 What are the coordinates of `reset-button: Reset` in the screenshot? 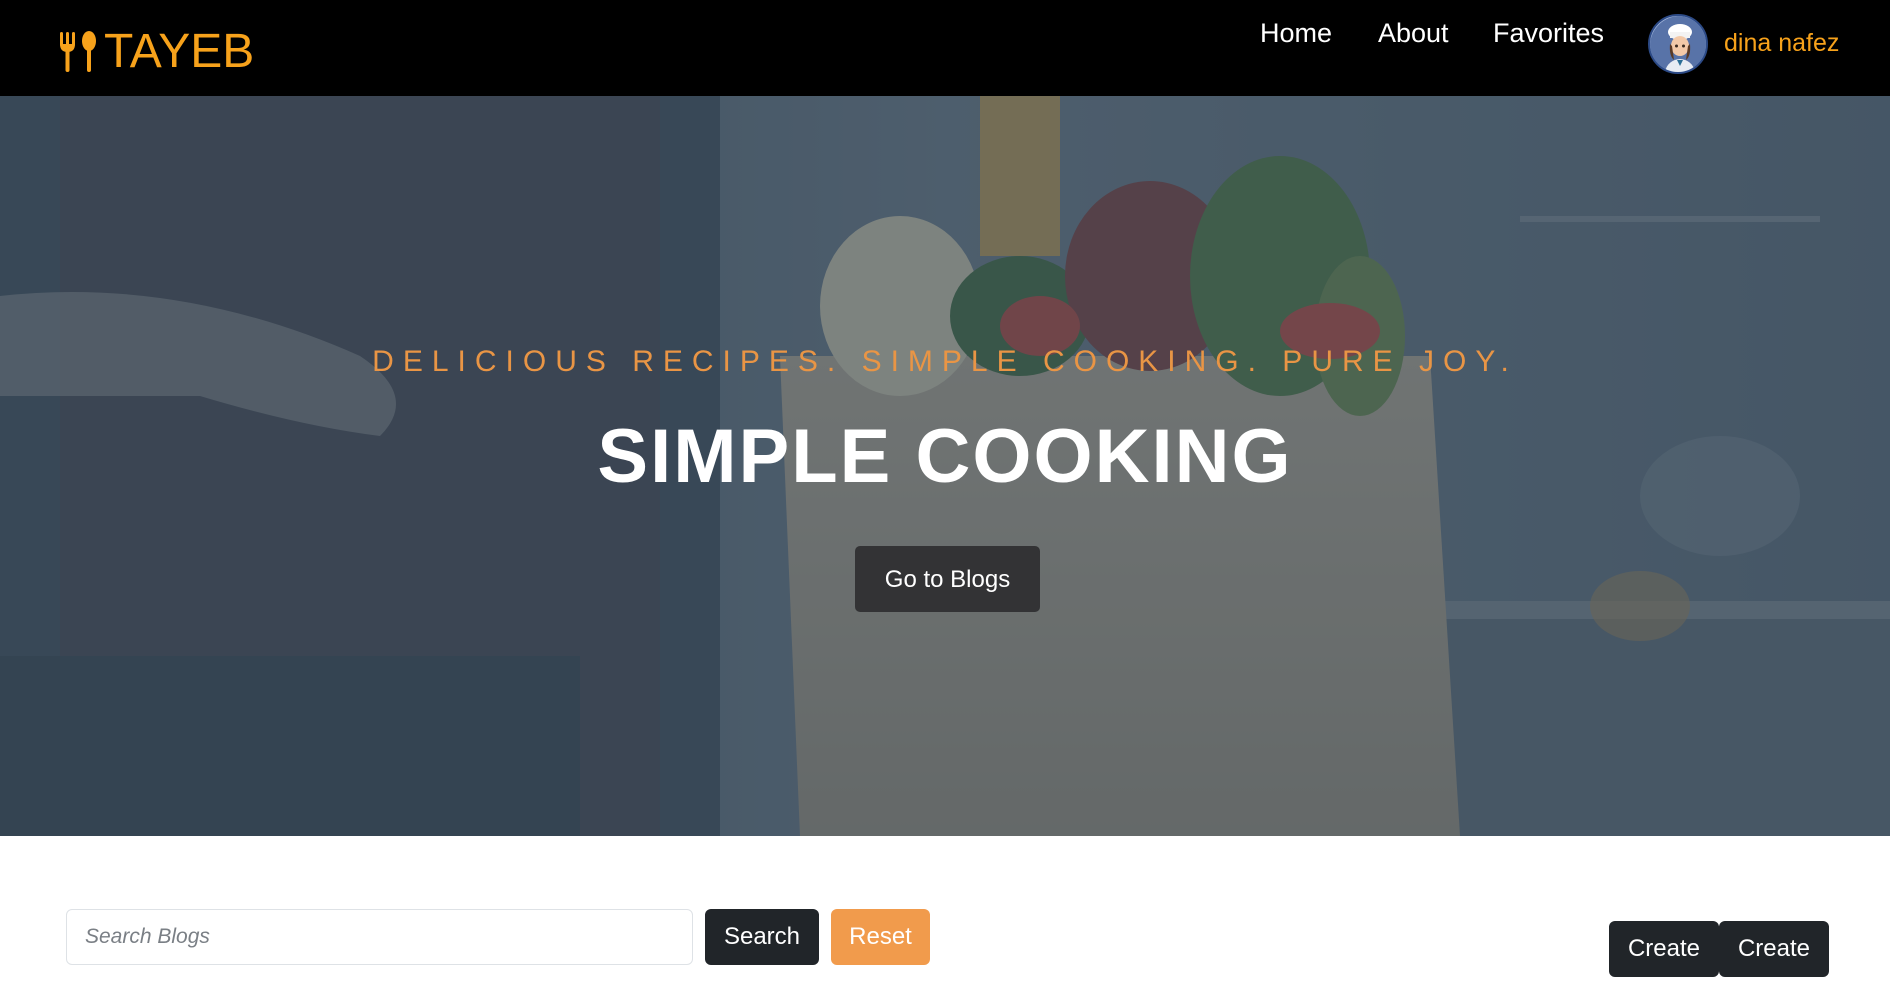 It's located at (880, 937).